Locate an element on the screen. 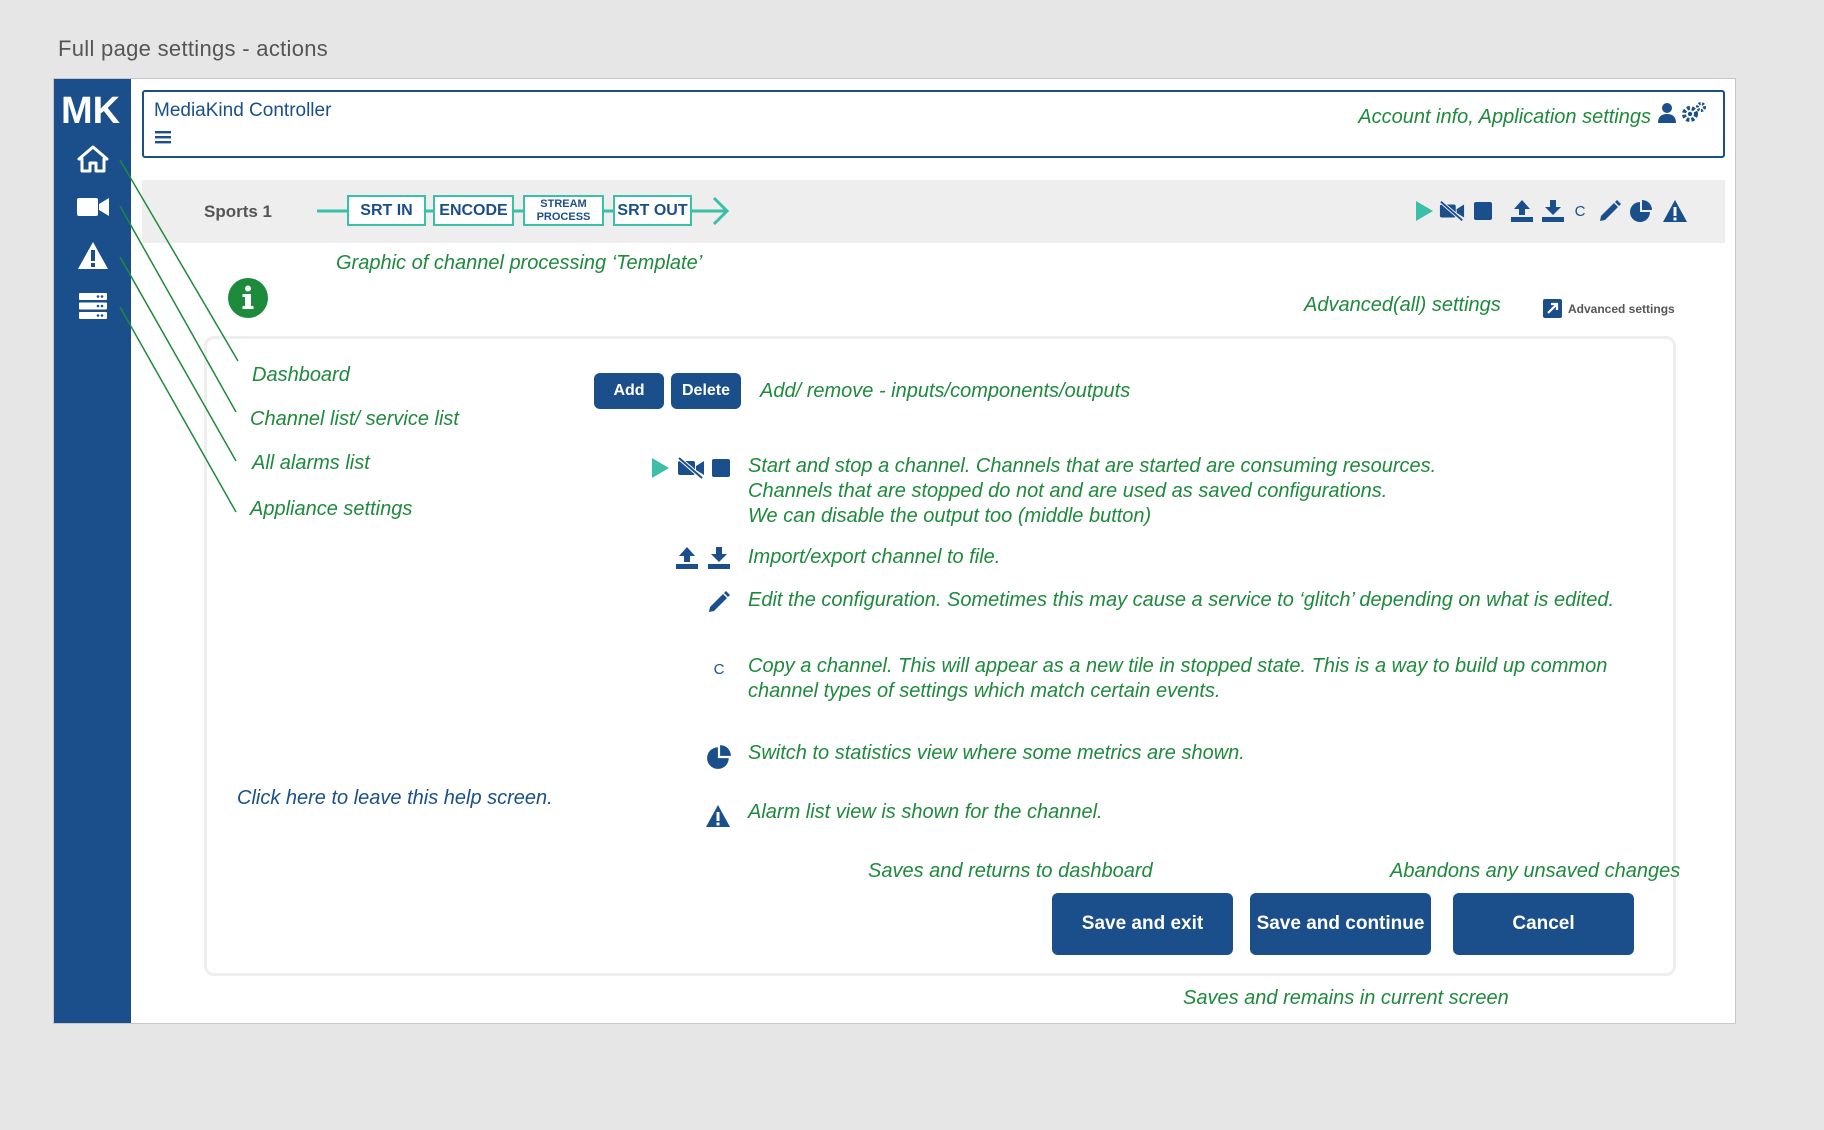 The width and height of the screenshot is (1824, 1130). save-and-continue-button: Save and continue is located at coordinates (1340, 924).